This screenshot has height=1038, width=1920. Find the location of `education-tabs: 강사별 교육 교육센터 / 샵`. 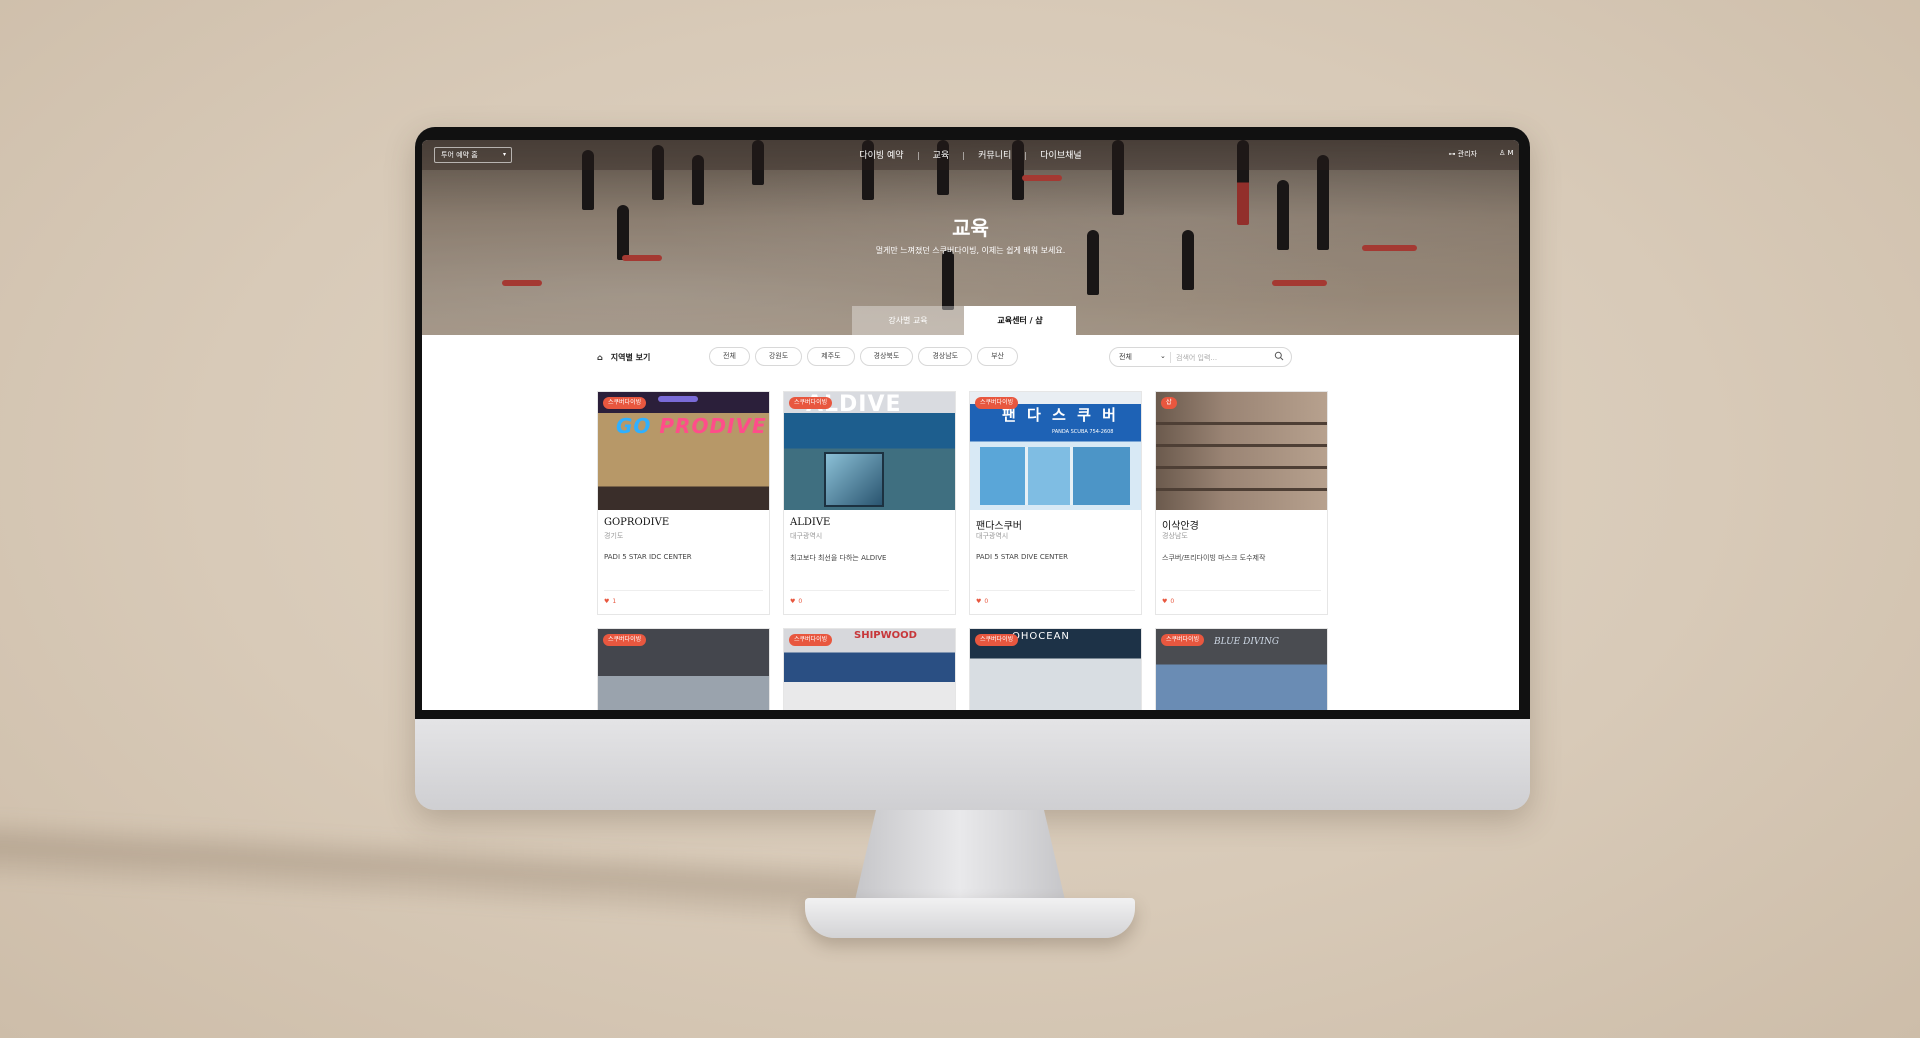

education-tabs: 강사별 교육 교육센터 / 샵 is located at coordinates (964, 320).